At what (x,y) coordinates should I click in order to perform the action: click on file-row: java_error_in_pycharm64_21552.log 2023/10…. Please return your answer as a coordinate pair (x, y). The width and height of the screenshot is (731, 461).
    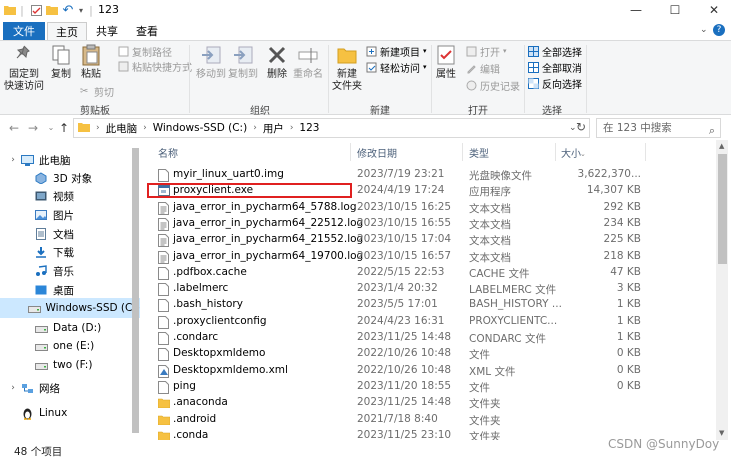
    Looking at the image, I should click on (427, 240).